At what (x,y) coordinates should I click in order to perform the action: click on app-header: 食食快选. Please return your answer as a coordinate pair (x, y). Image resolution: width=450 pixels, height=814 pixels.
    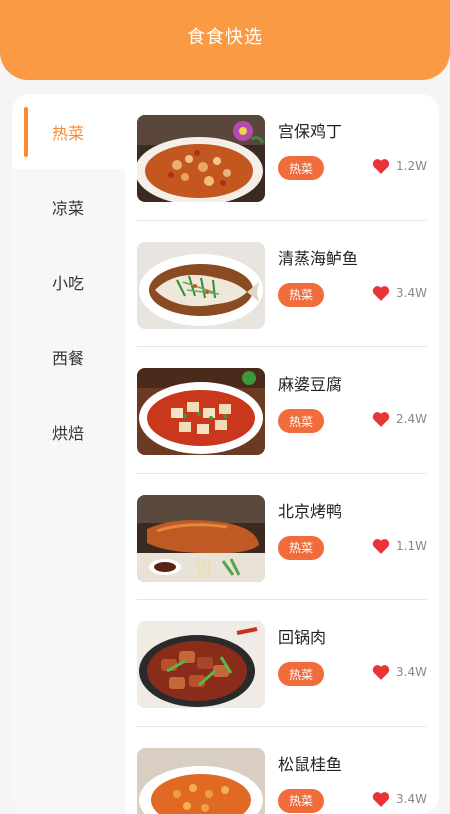
    Looking at the image, I should click on (225, 40).